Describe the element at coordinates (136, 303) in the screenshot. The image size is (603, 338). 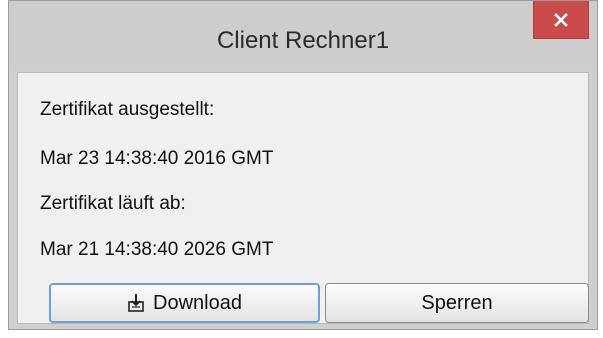
I see `download-icon` at that location.